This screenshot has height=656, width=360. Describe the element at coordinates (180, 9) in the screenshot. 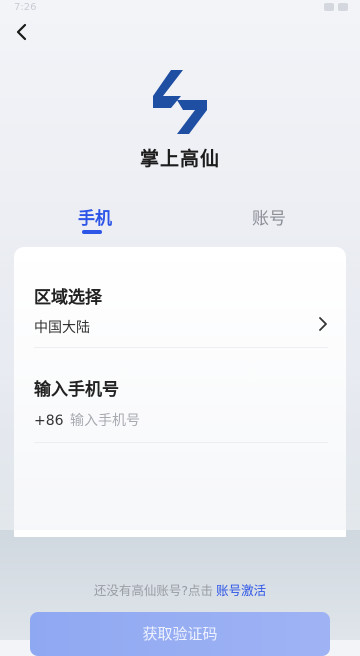

I see `status-bar: 7:26` at that location.